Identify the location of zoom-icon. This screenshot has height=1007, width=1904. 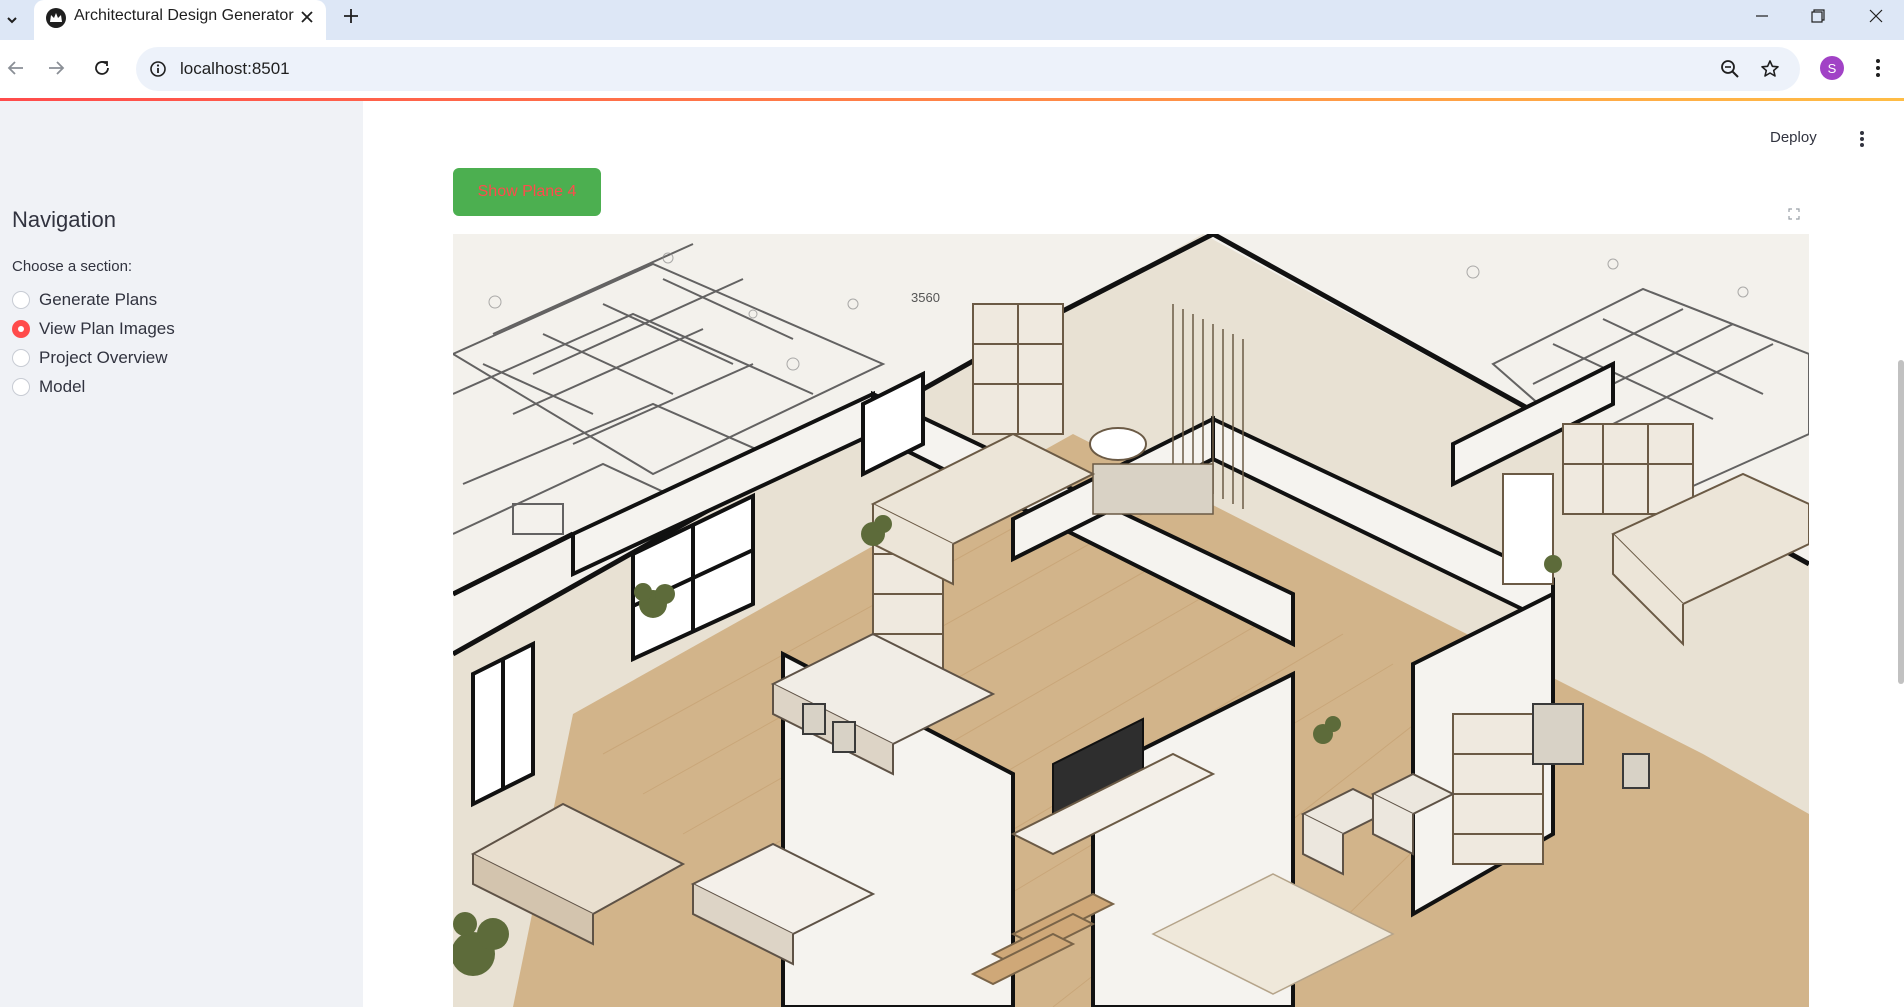
(1730, 69).